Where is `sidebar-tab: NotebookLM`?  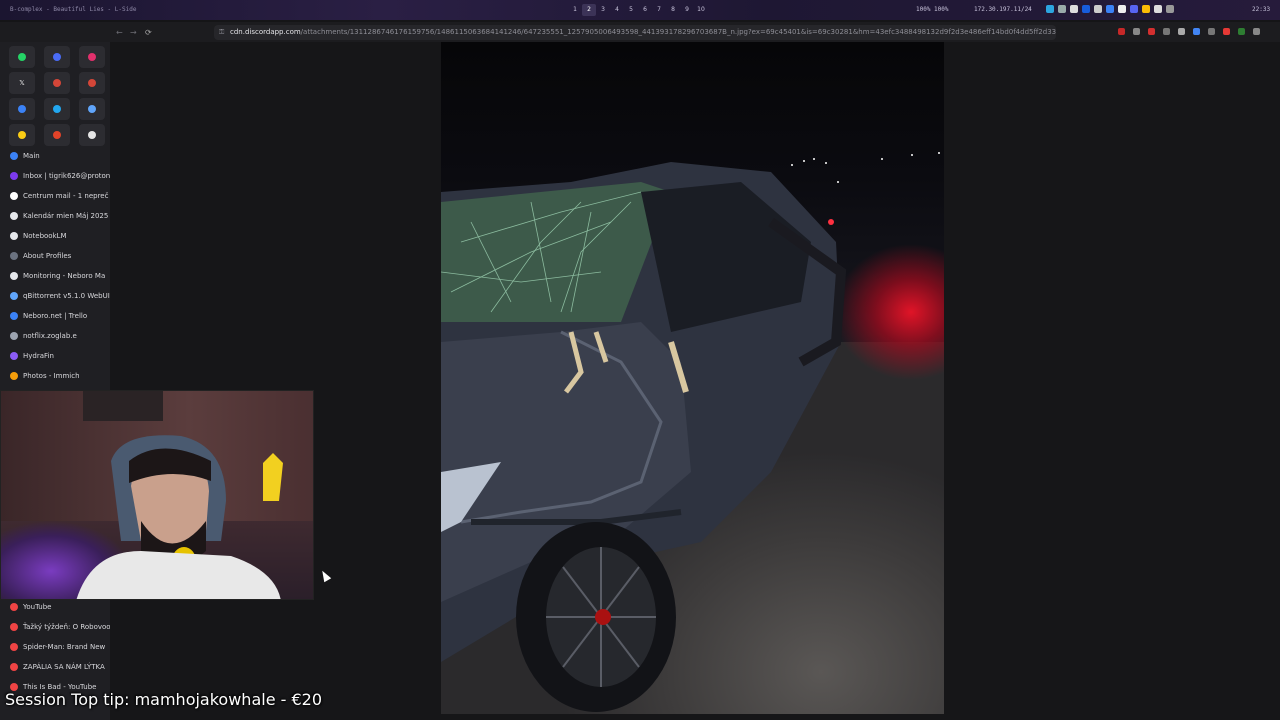
sidebar-tab: NotebookLM is located at coordinates (55, 236).